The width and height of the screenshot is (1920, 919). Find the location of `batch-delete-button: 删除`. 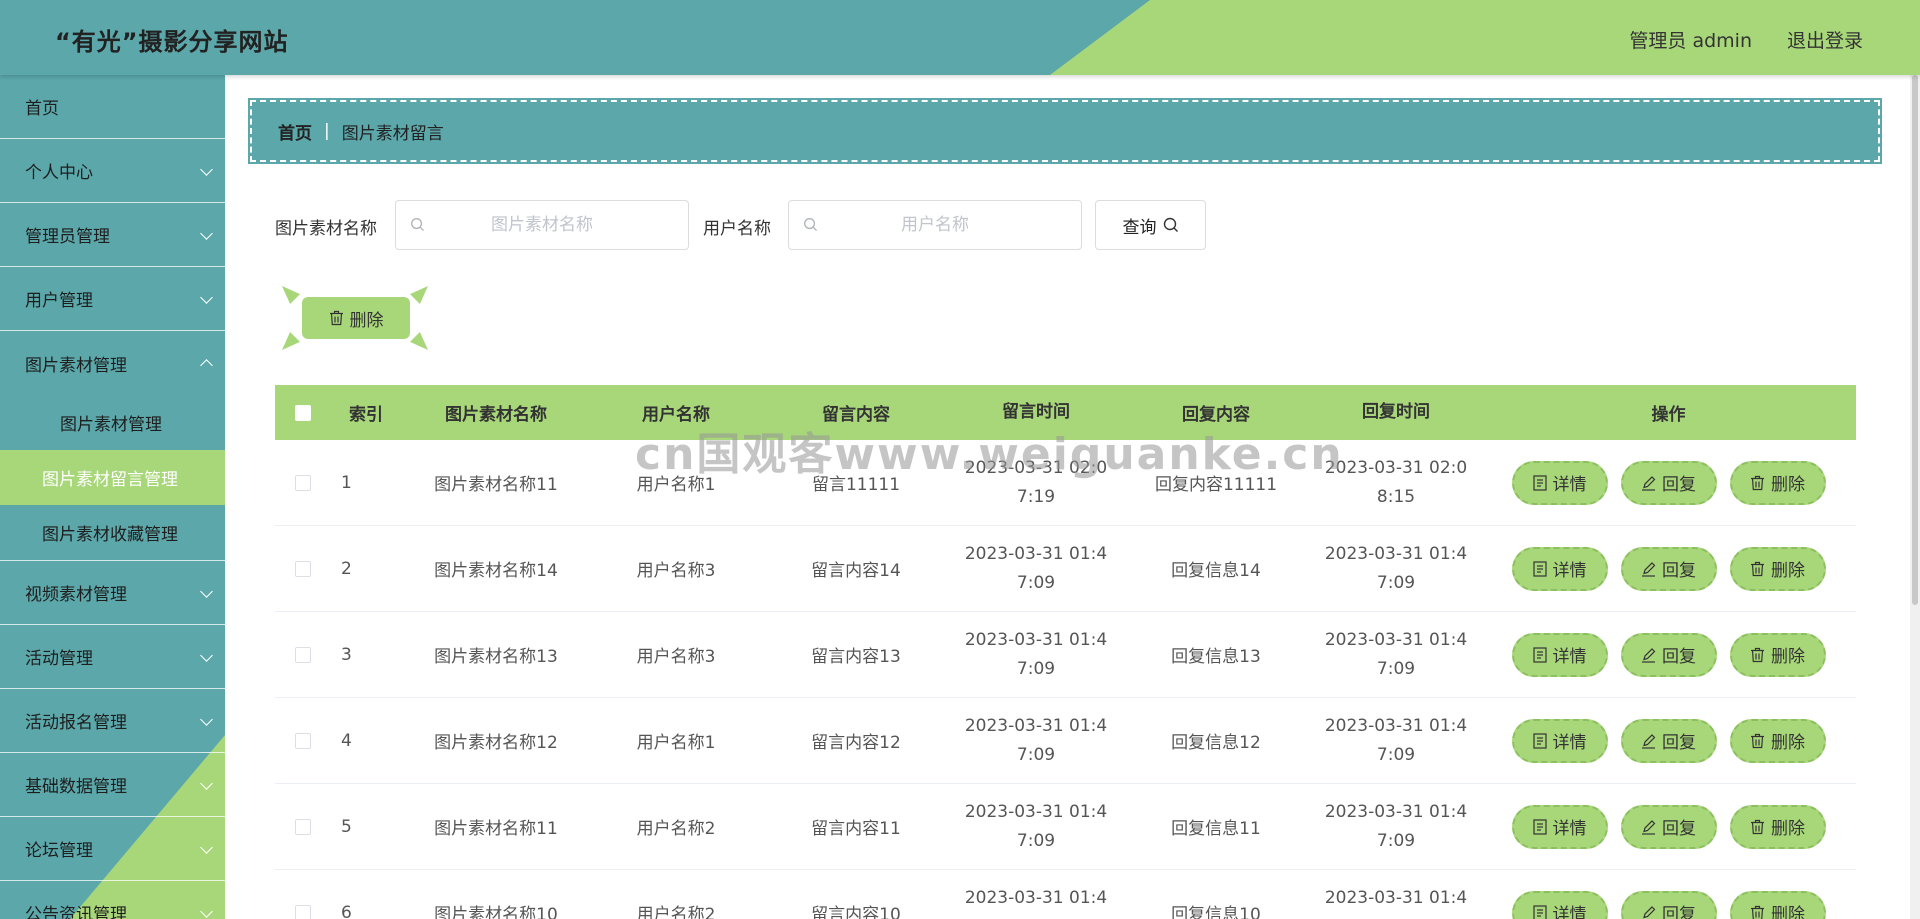

batch-delete-button: 删除 is located at coordinates (356, 318).